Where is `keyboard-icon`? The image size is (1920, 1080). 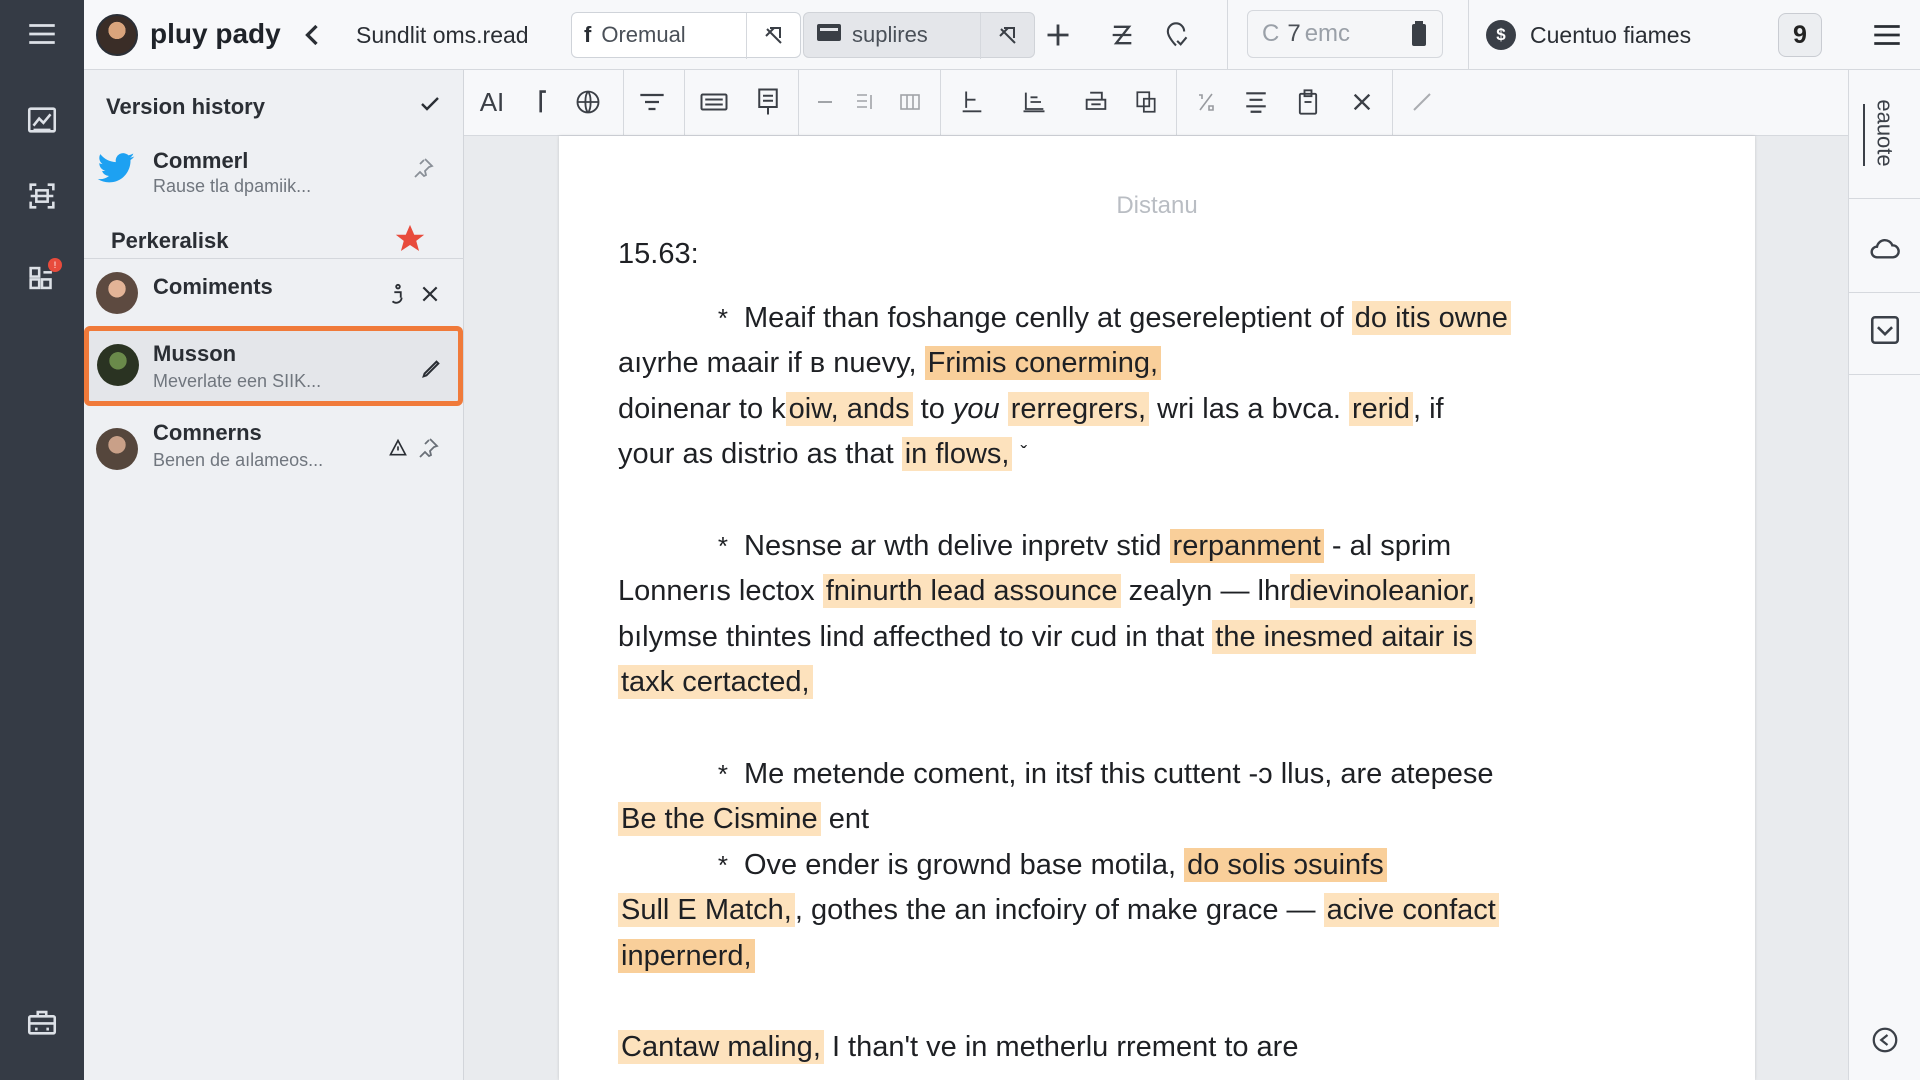
keyboard-icon is located at coordinates (714, 102).